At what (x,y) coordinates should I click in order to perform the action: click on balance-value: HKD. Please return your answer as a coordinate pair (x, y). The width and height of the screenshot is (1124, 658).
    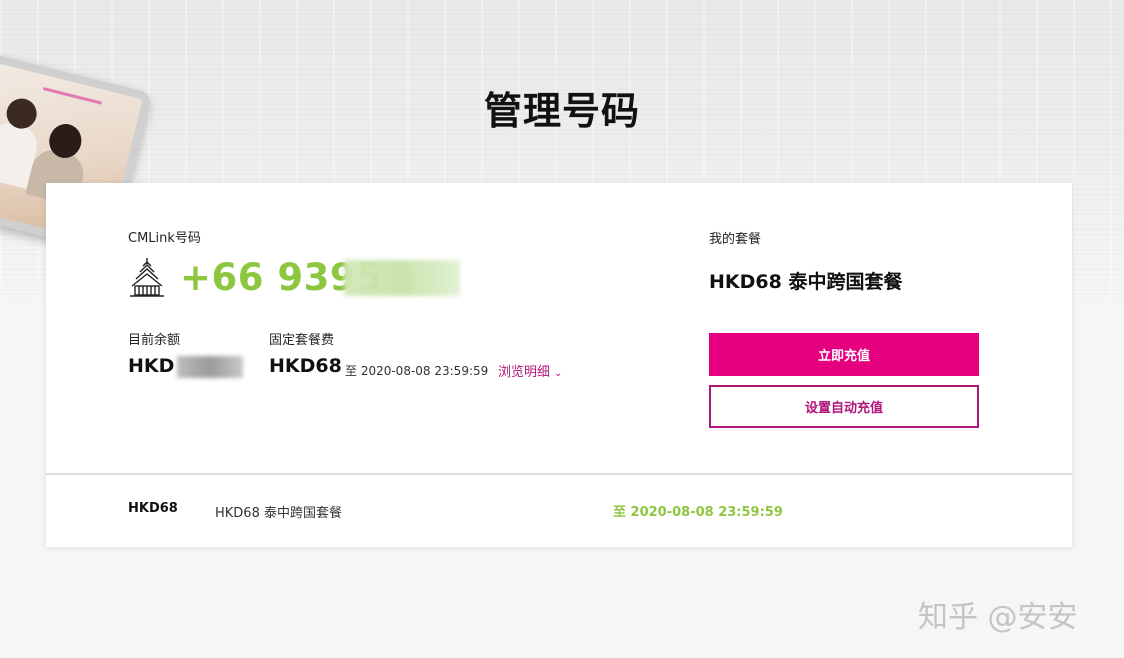
    Looking at the image, I should click on (151, 366).